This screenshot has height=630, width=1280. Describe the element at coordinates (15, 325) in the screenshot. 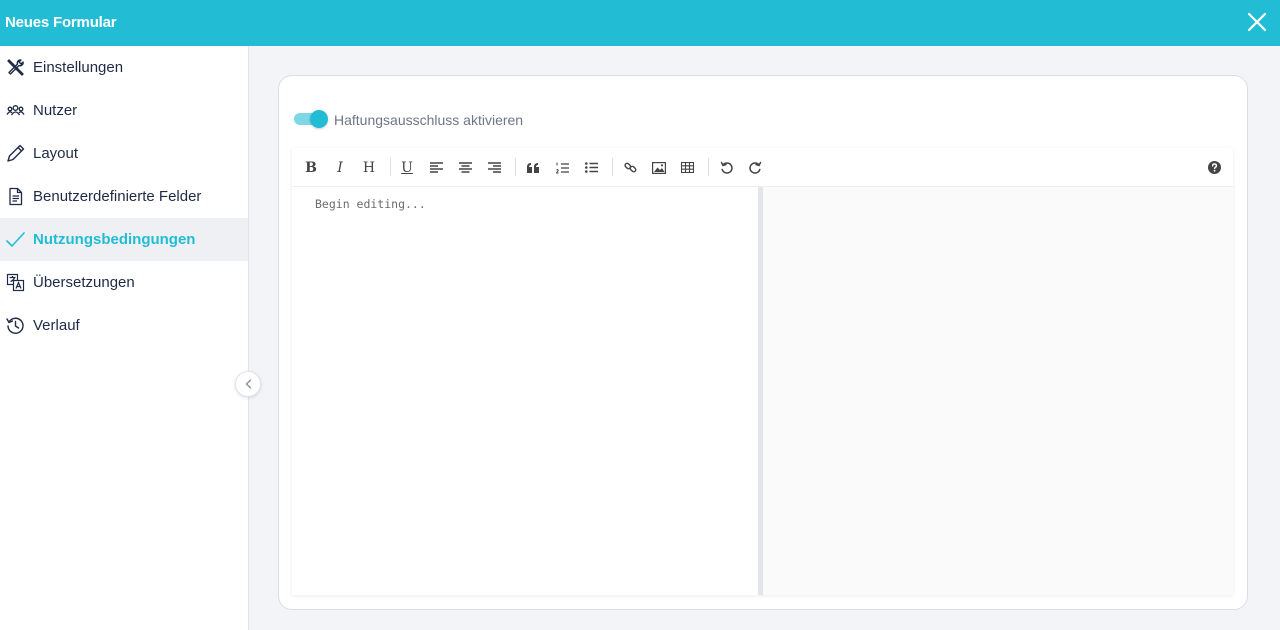

I see `history-icon` at that location.